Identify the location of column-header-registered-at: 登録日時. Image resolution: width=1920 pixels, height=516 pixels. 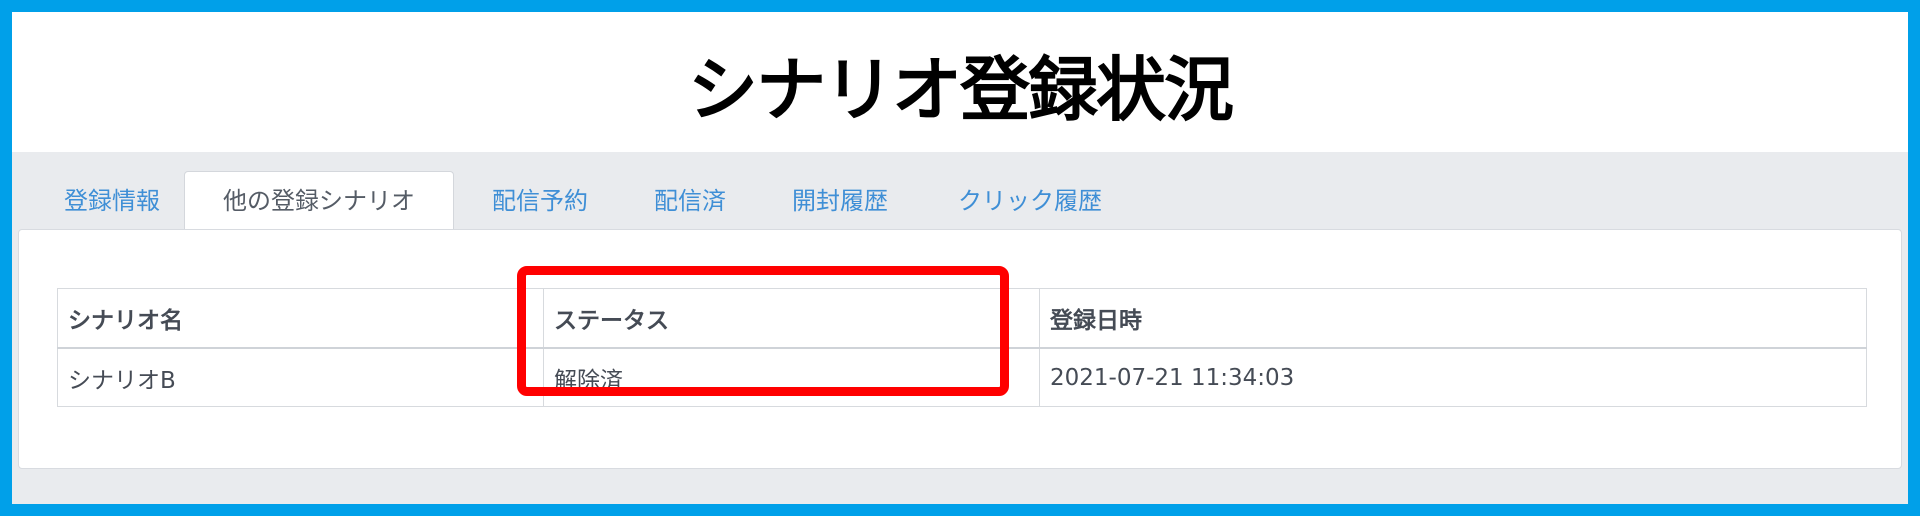
(1453, 318).